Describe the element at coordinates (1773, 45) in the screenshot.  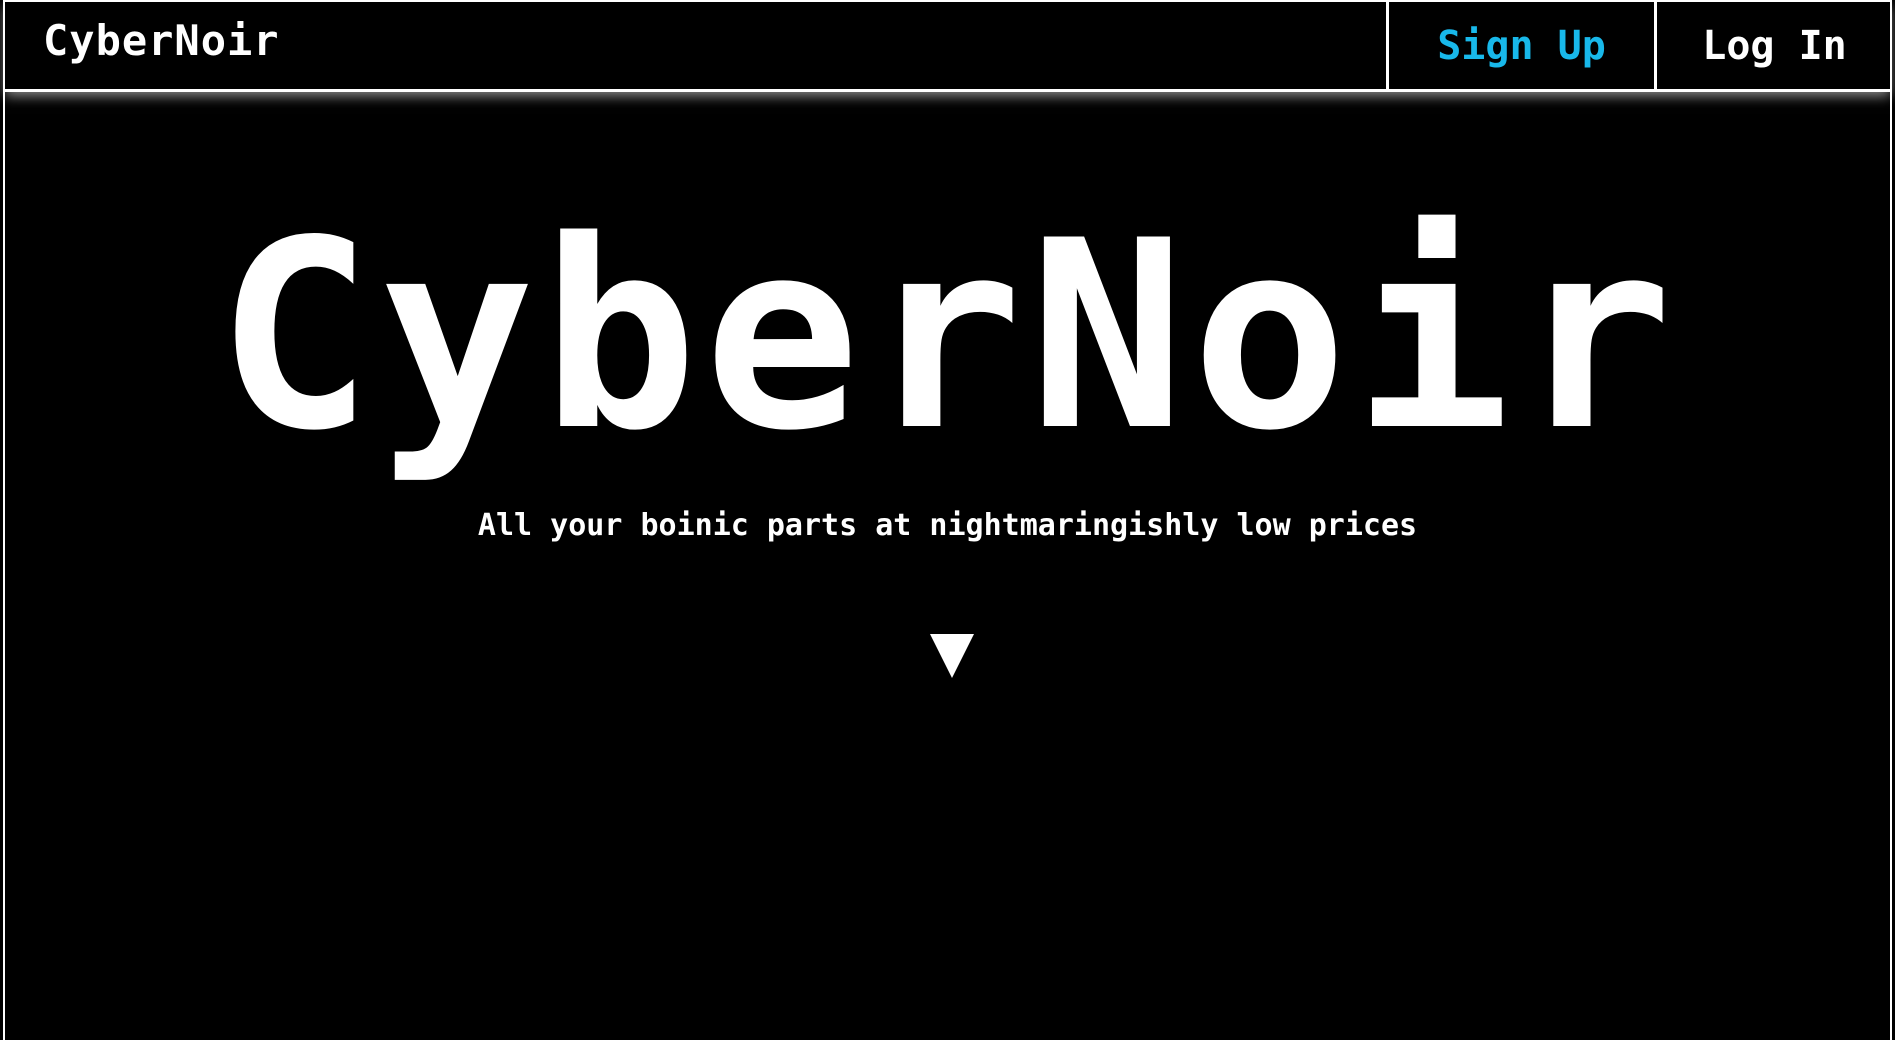
I see `log-in-button: Log In` at that location.